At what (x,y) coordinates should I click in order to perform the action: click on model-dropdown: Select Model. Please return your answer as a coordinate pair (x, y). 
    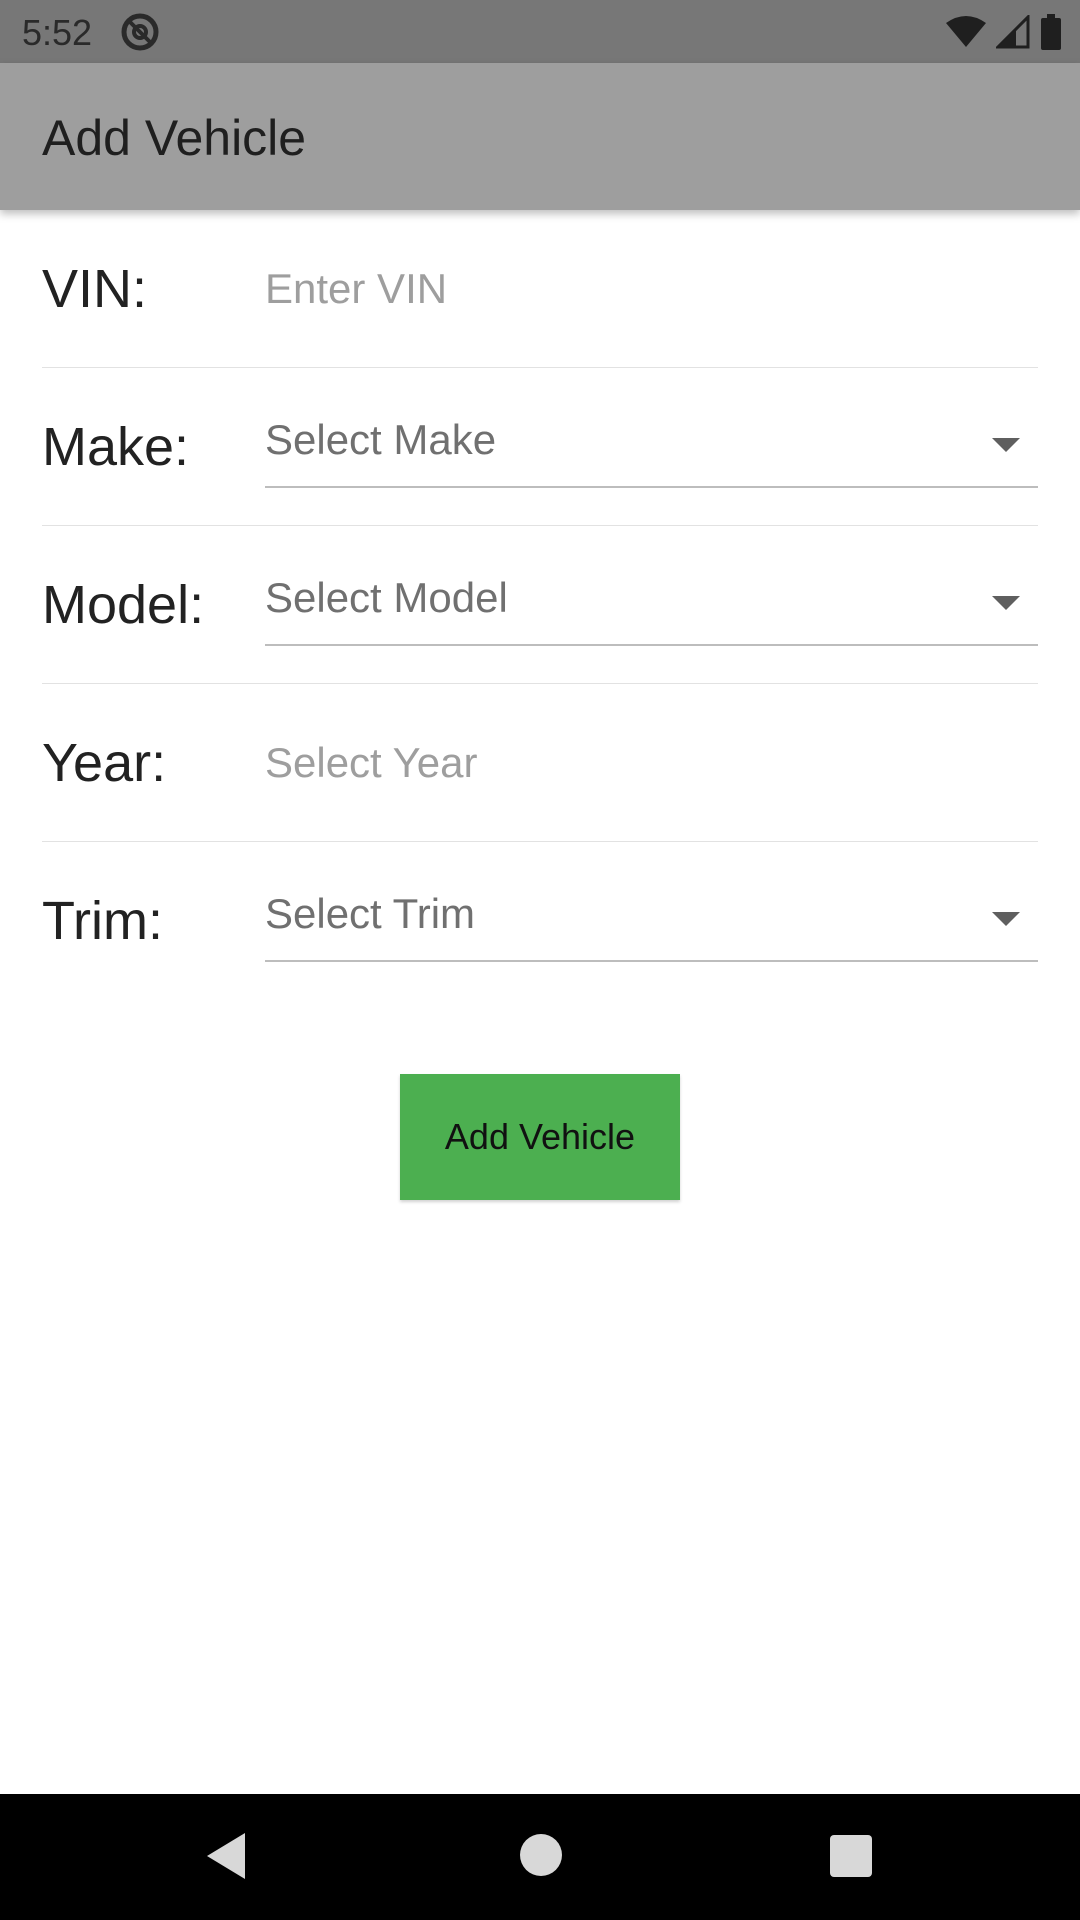
    Looking at the image, I should click on (651, 606).